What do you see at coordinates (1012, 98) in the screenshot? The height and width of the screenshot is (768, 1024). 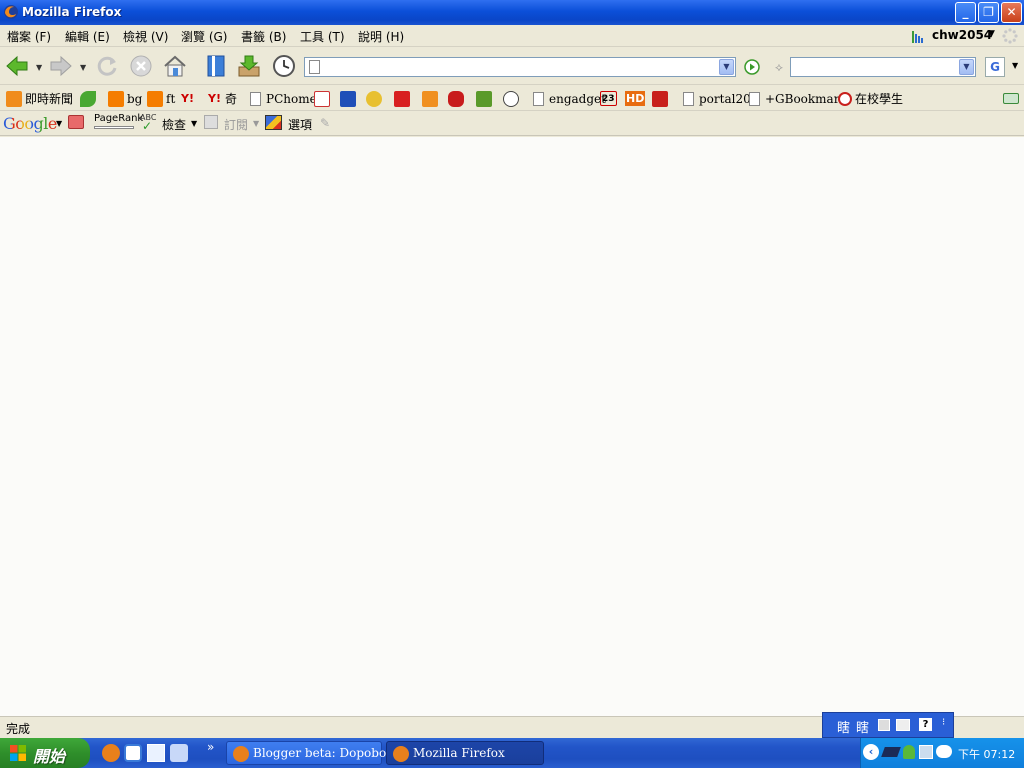 I see `add-bookmark-icon` at bounding box center [1012, 98].